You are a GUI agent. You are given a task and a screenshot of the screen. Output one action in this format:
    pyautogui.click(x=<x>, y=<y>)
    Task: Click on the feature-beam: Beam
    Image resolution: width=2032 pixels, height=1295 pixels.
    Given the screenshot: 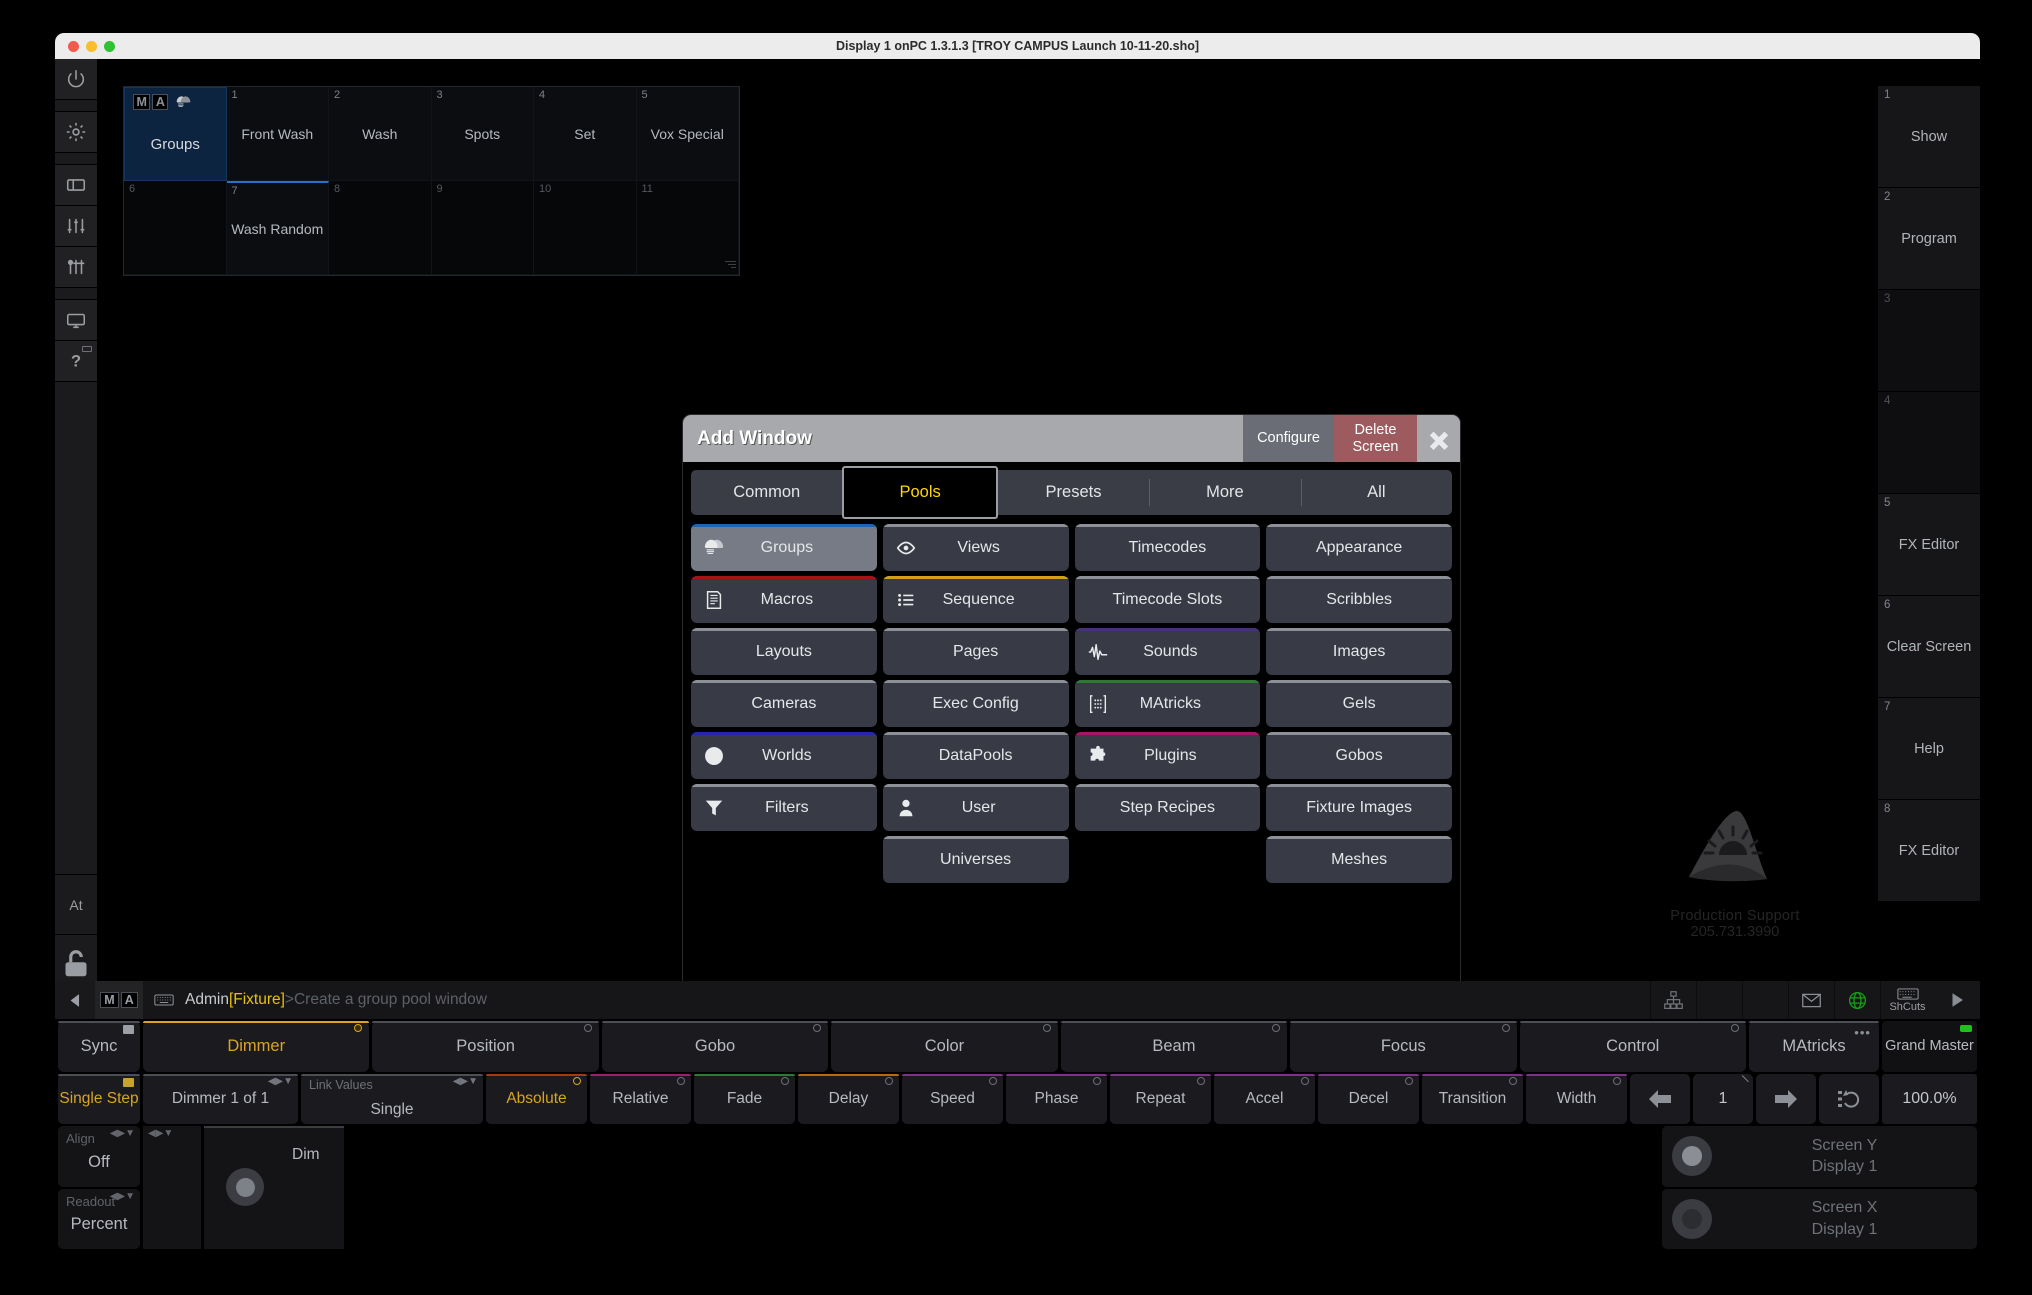 What is the action you would take?
    pyautogui.click(x=1174, y=1046)
    